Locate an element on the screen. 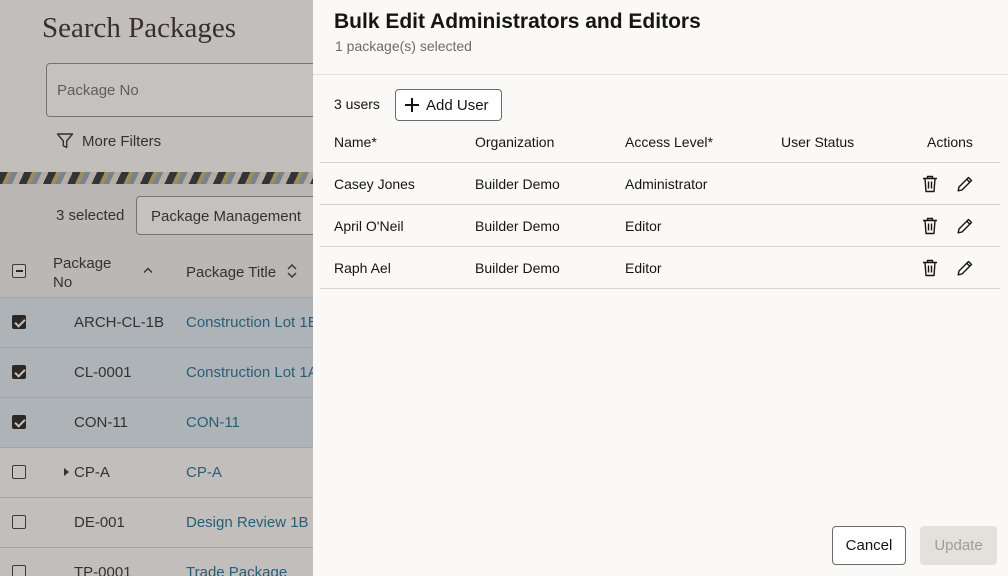  user-name: Casey Jones is located at coordinates (374, 184).